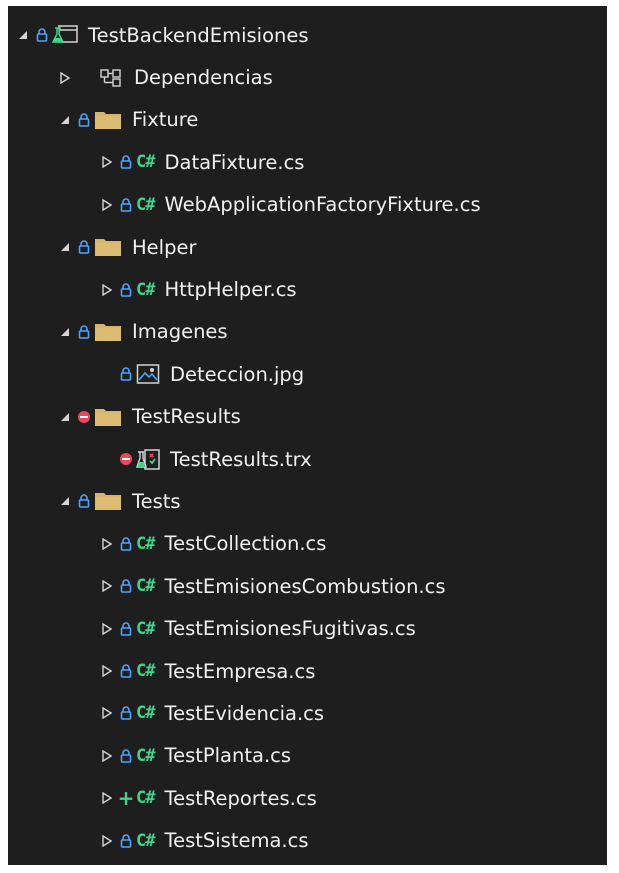 The height and width of the screenshot is (873, 619). I want to click on tree-item-label: HttpHelper.cs, so click(230, 290).